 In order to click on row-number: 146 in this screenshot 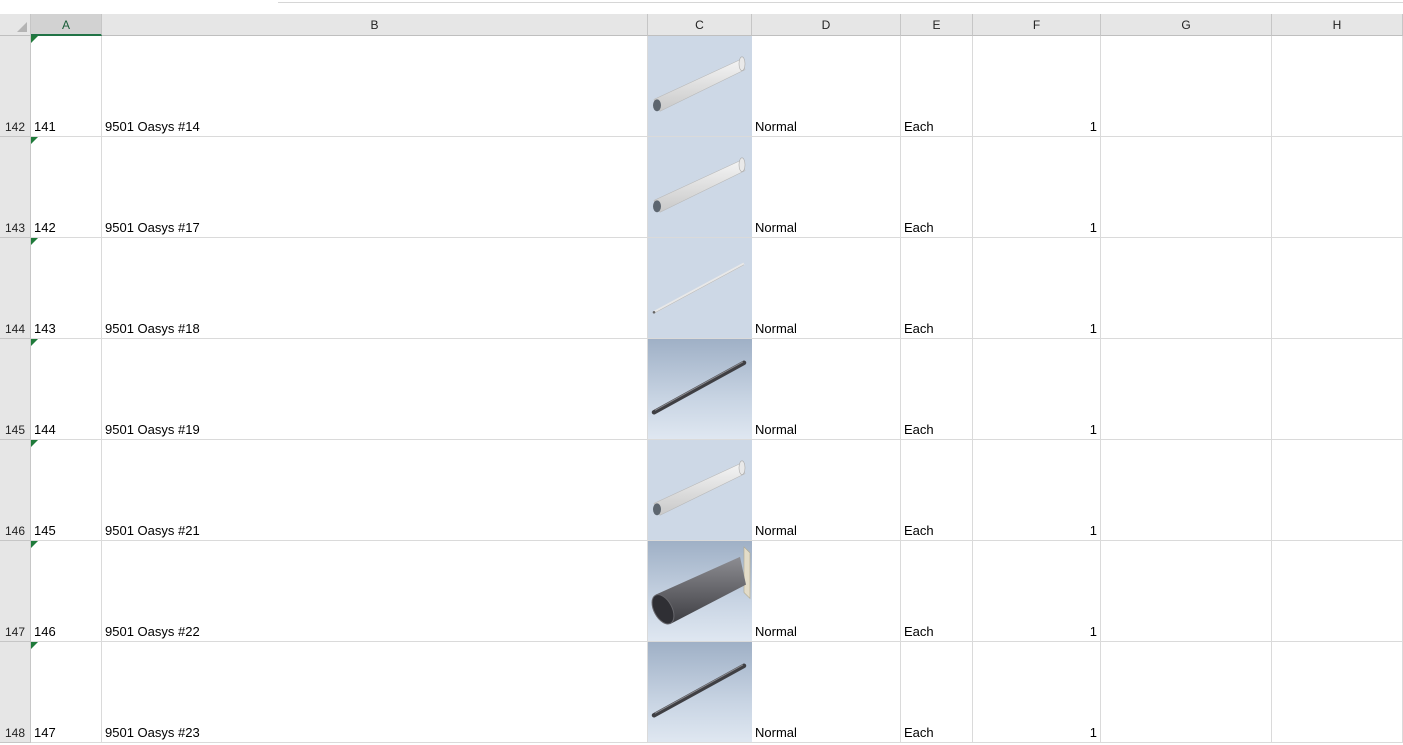, I will do `click(15, 531)`.